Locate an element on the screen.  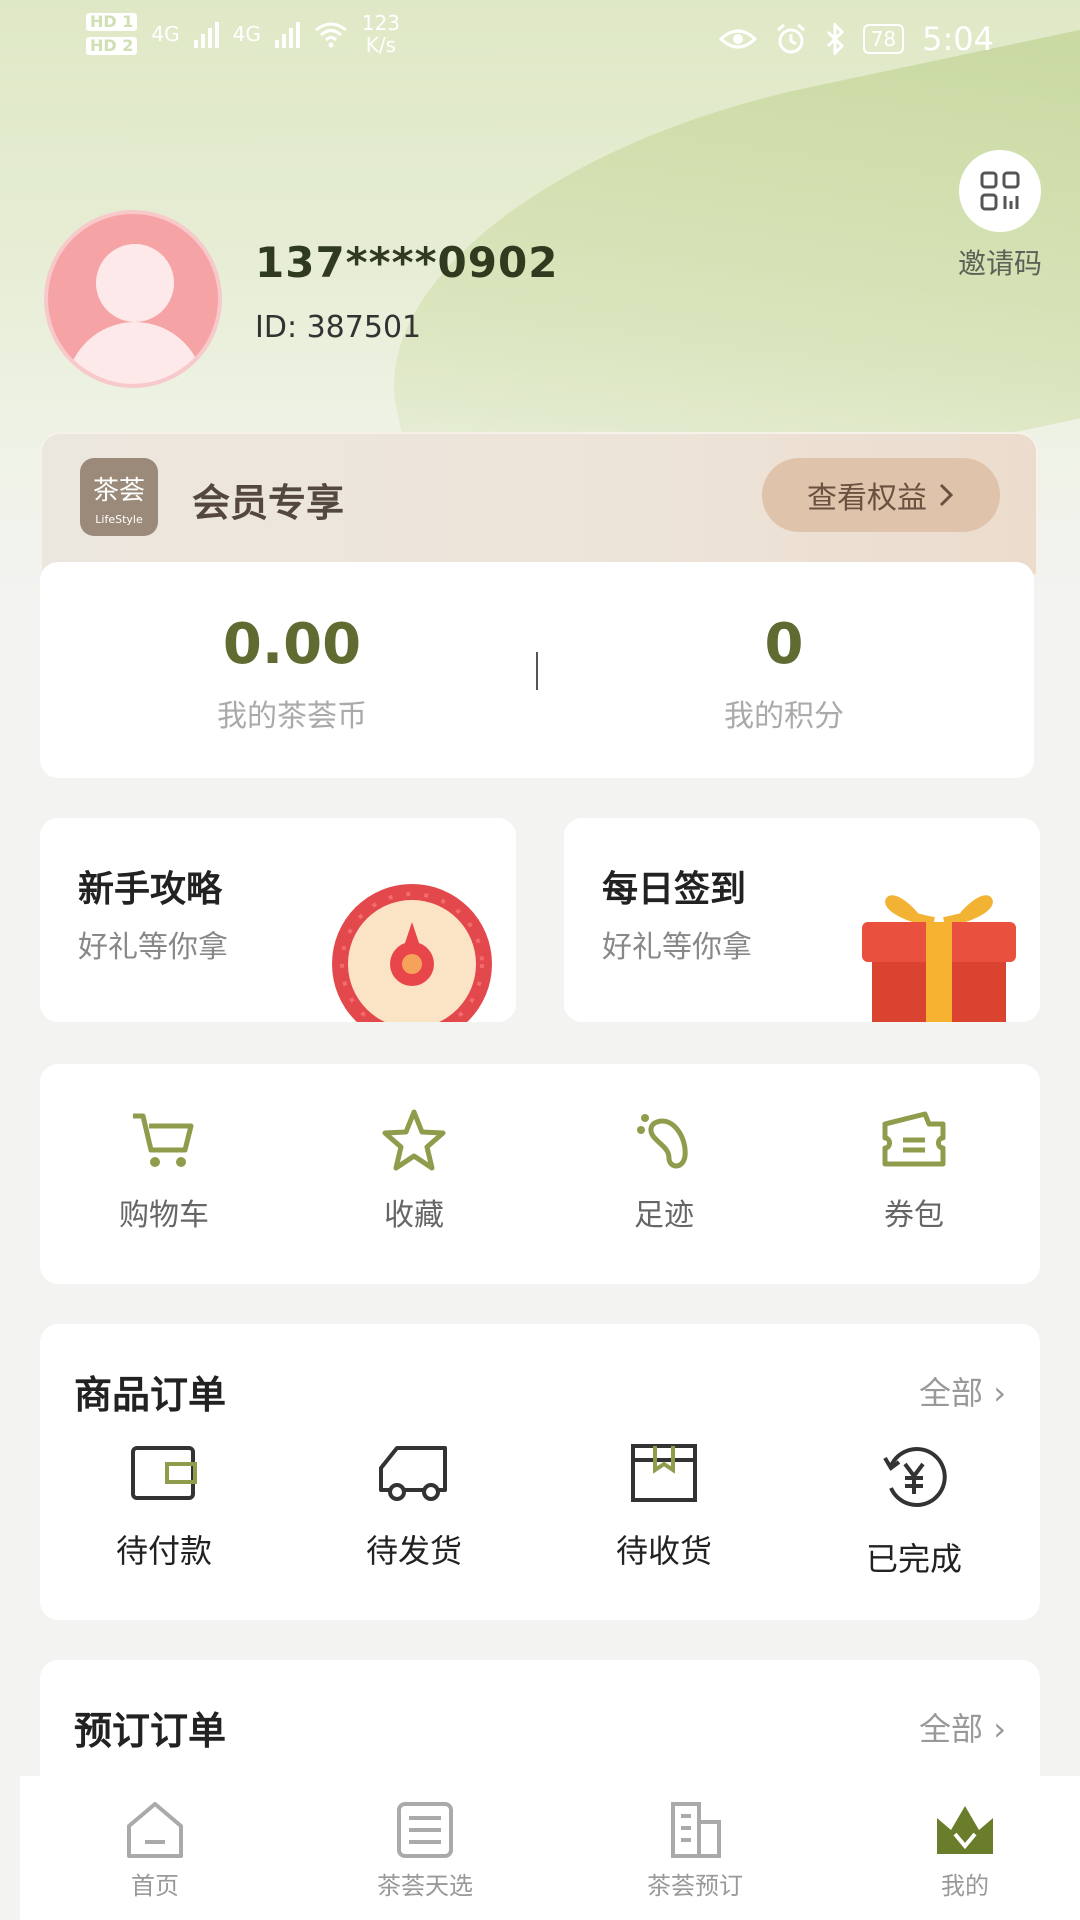
view-benefits-label: 查看权益 is located at coordinates (867, 498).